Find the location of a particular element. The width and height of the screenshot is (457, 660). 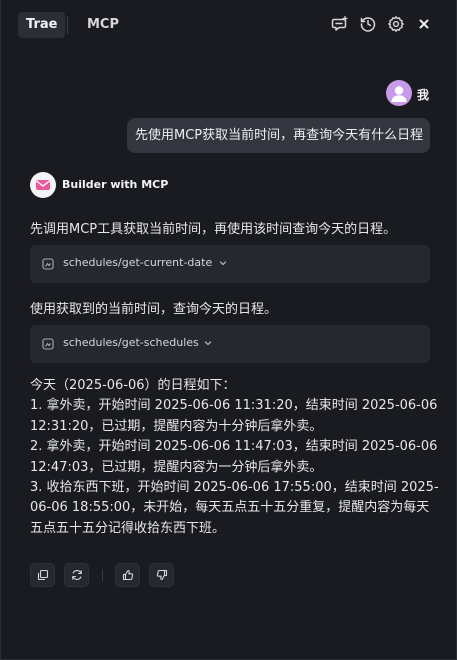

new-chat-icon is located at coordinates (340, 24).